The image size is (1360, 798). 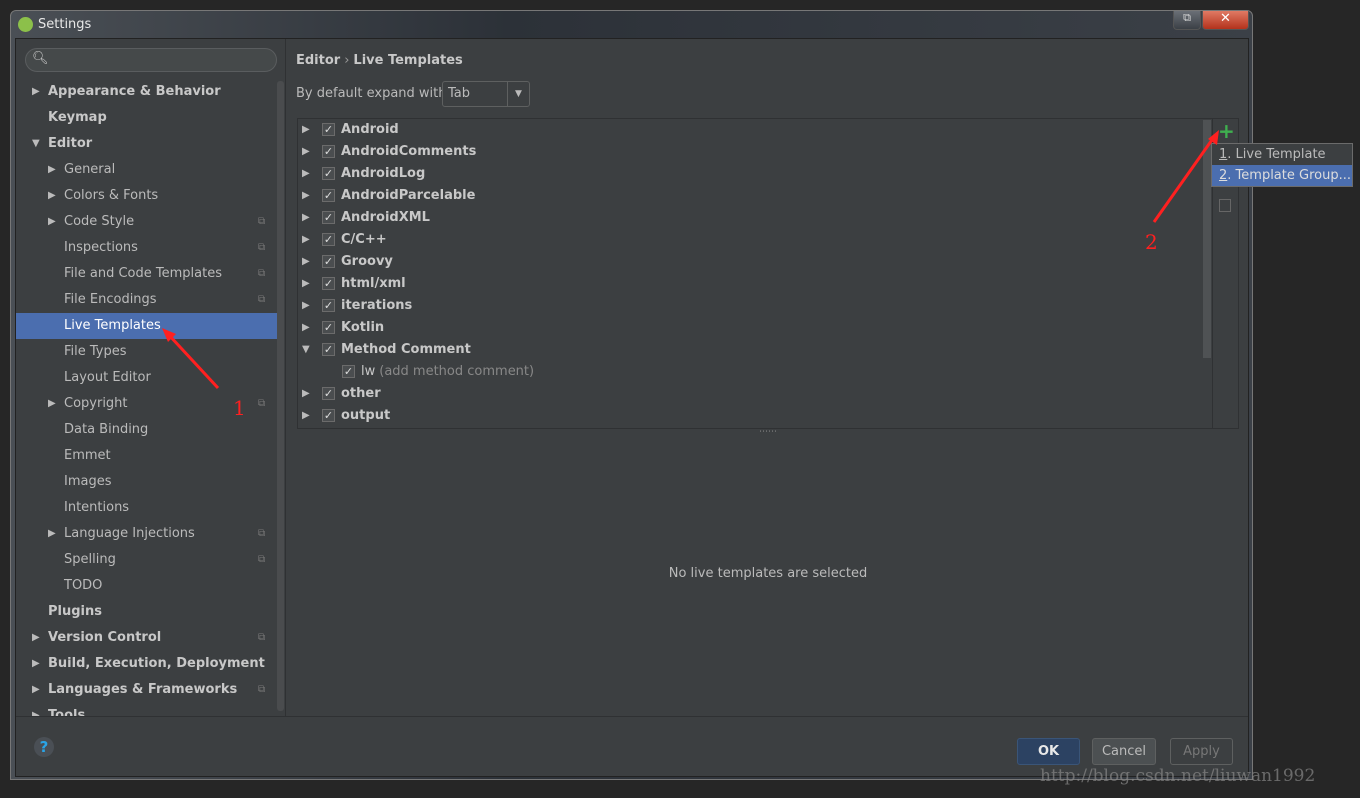 What do you see at coordinates (150, 170) in the screenshot?
I see `sidebar-item-general: ▶ General` at bounding box center [150, 170].